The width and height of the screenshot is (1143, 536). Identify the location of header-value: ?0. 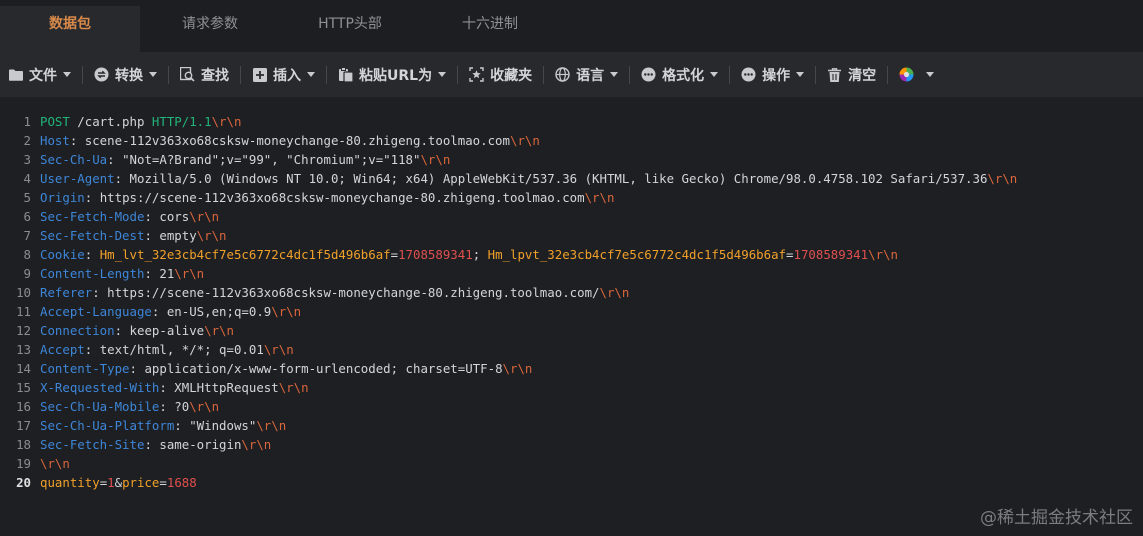
(182, 406).